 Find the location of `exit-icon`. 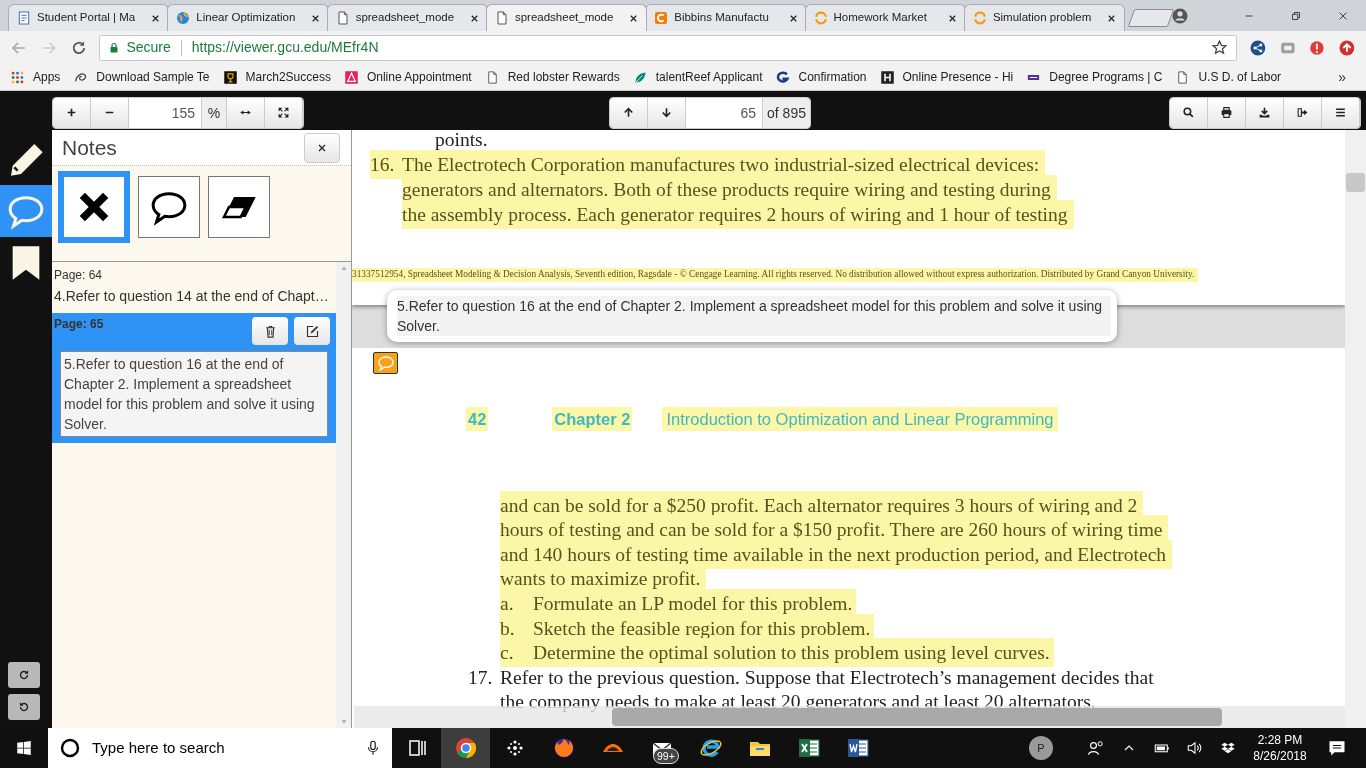

exit-icon is located at coordinates (1302, 112).